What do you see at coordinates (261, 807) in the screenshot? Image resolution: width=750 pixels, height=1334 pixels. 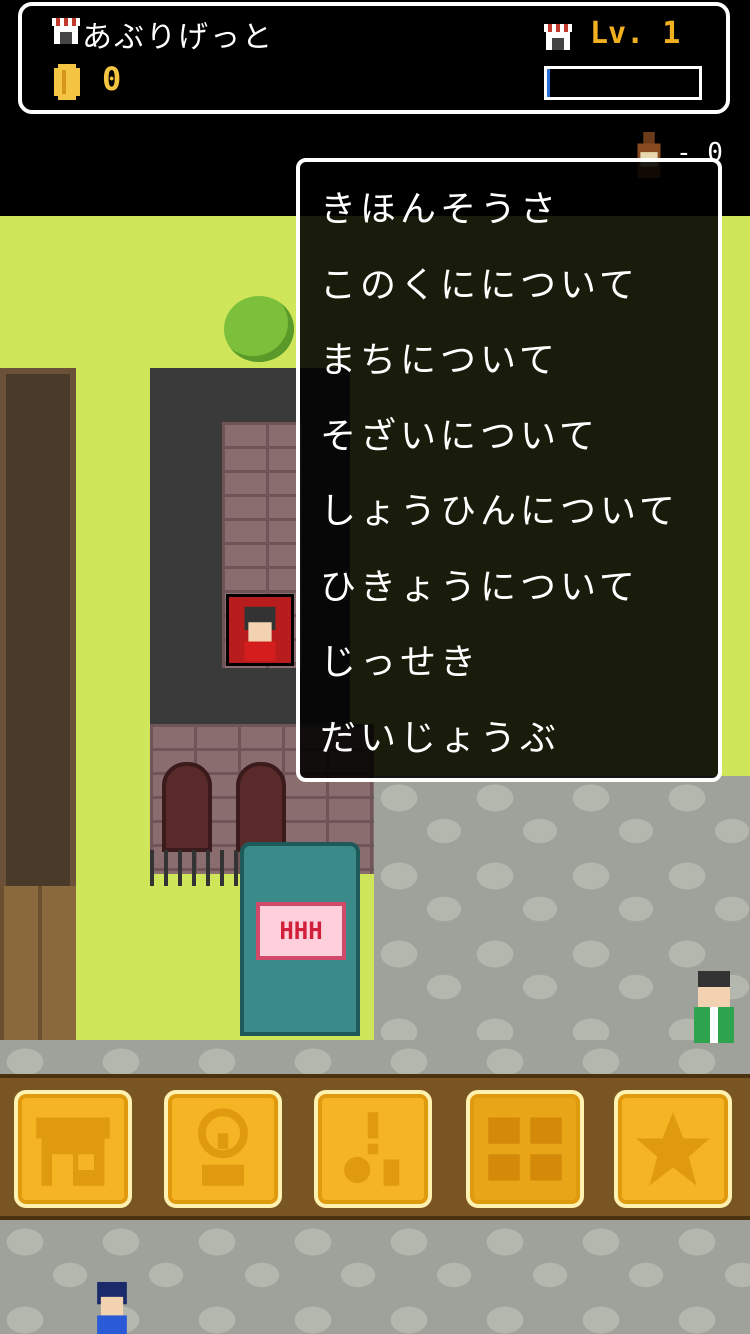 I see `window-right` at bounding box center [261, 807].